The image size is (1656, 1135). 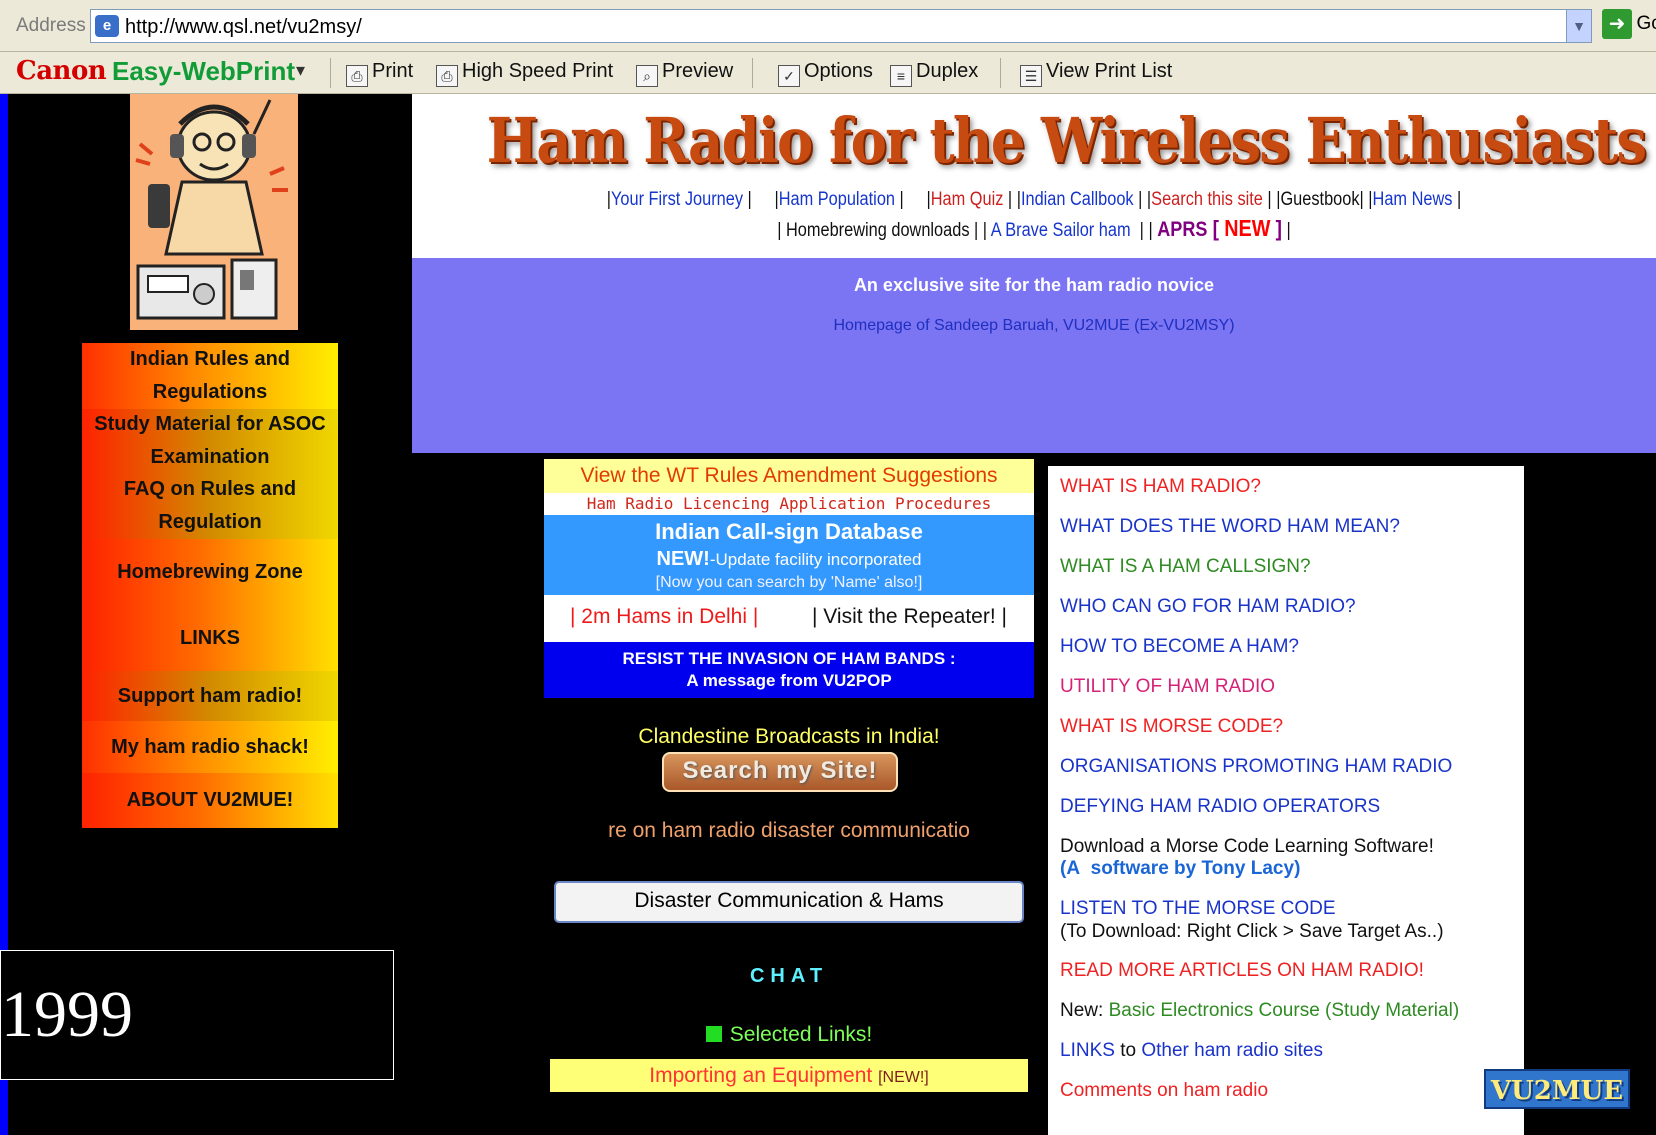 What do you see at coordinates (1256, 767) in the screenshot?
I see `faq-organisations: ORGANISATIONS PROMOTING HAM RADIO` at bounding box center [1256, 767].